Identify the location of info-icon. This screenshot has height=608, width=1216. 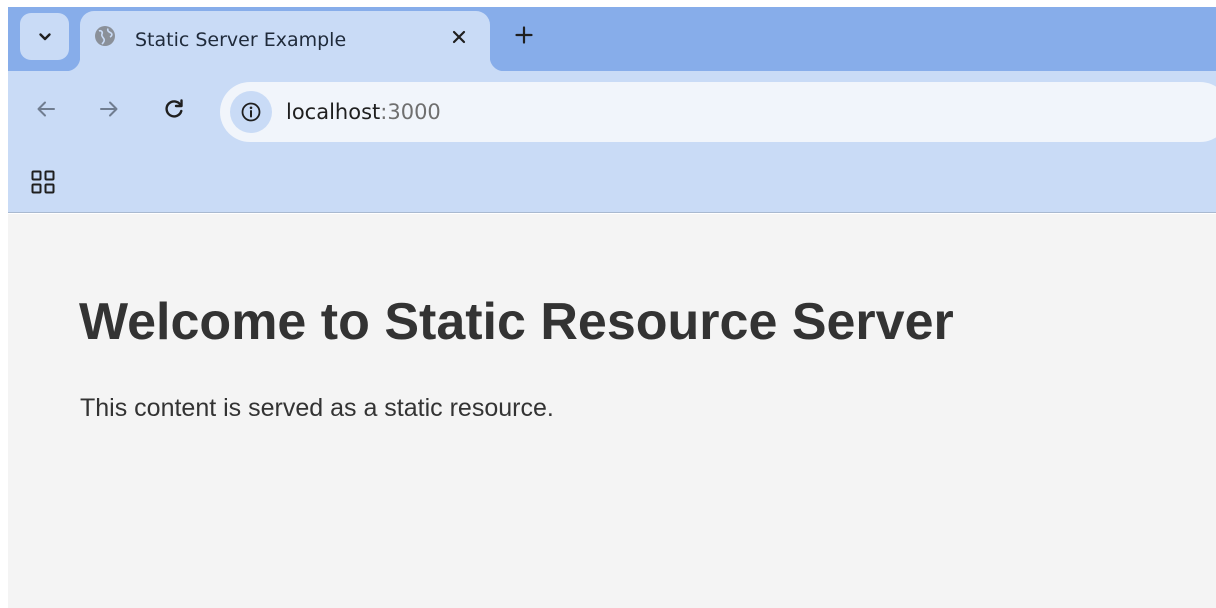
(251, 112).